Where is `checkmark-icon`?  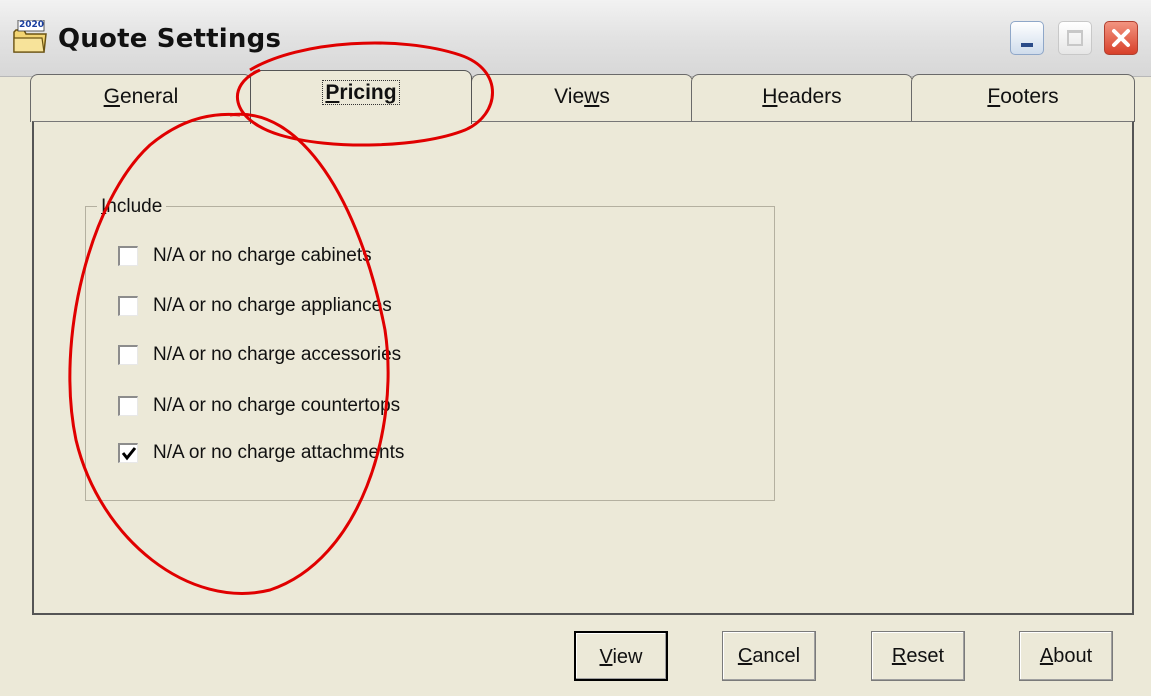 checkmark-icon is located at coordinates (129, 454).